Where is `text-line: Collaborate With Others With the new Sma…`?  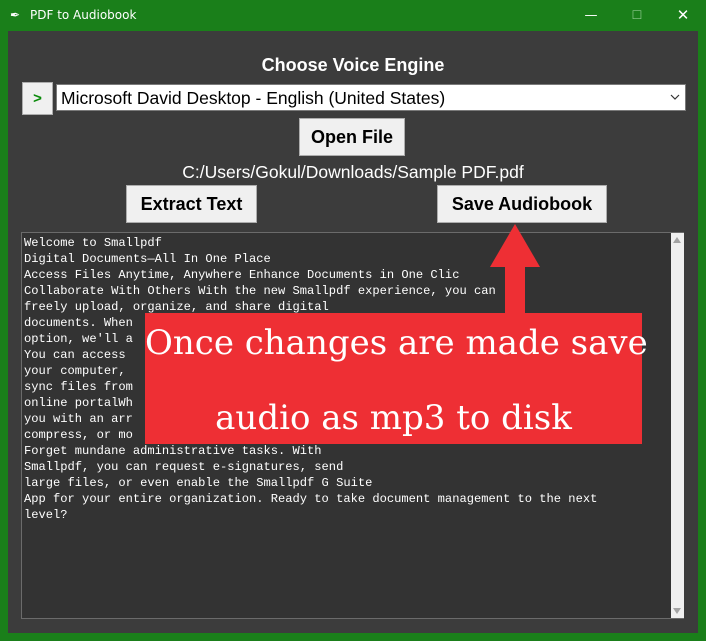 text-line: Collaborate With Others With the new Sma… is located at coordinates (260, 291).